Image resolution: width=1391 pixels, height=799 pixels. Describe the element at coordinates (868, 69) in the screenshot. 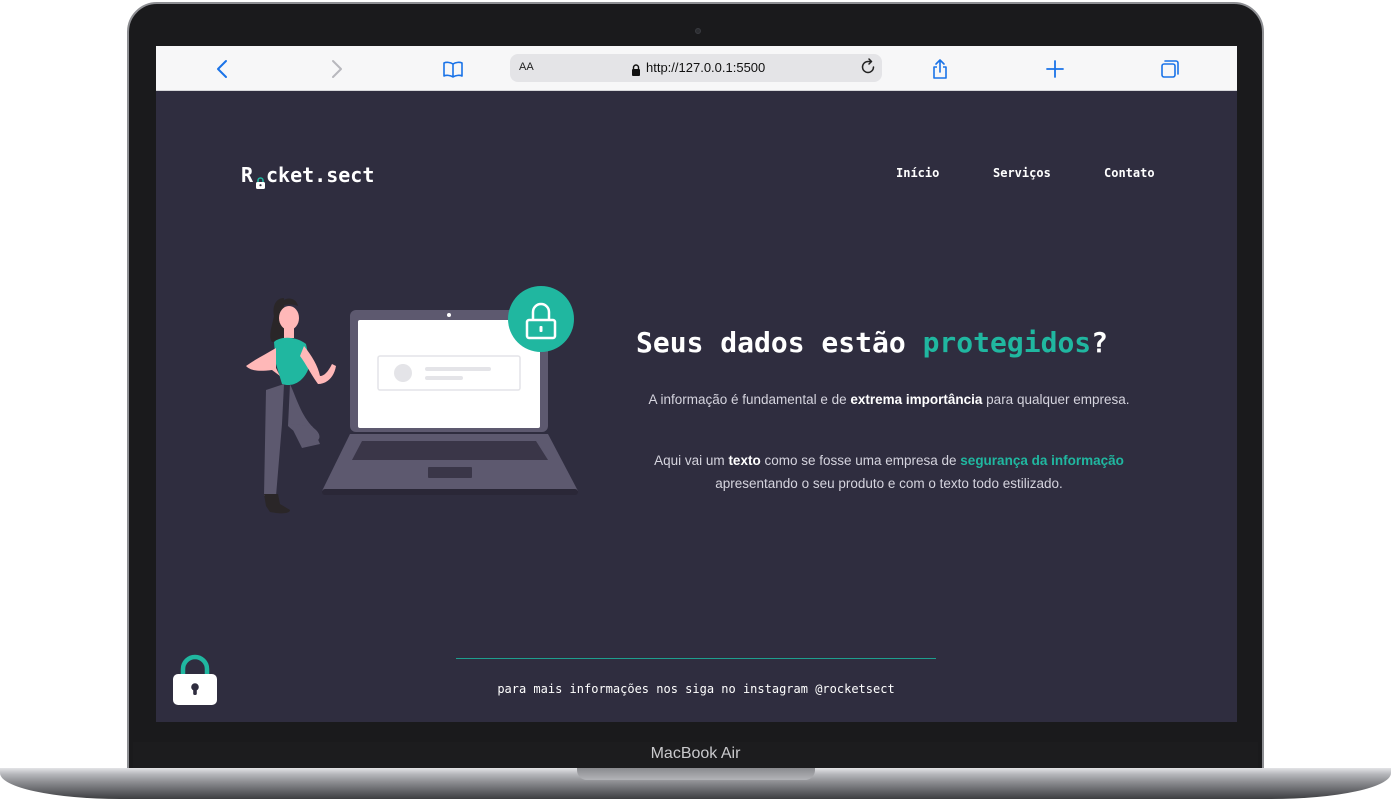

I see `reload-icon` at that location.